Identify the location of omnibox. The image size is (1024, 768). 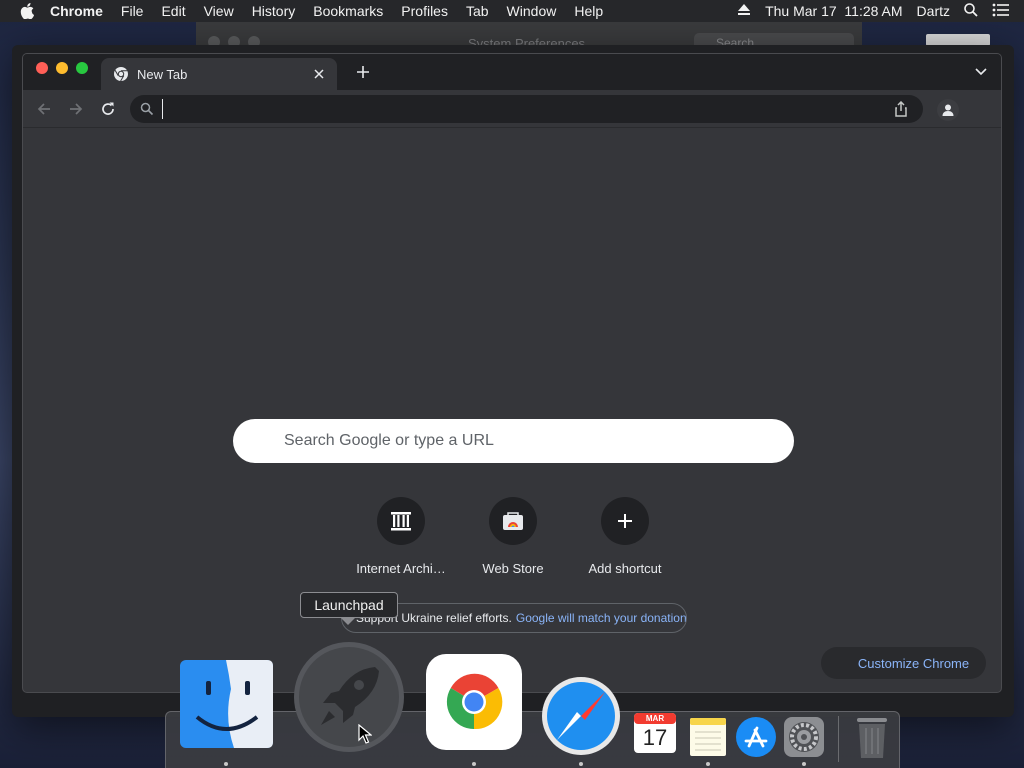
(526, 109).